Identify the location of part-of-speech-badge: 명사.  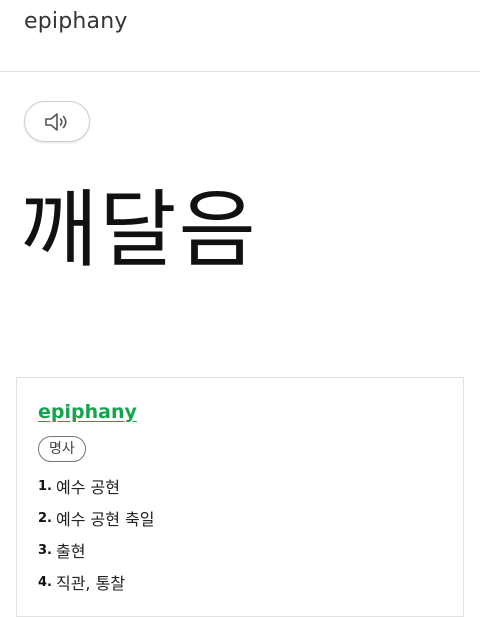
(62, 449).